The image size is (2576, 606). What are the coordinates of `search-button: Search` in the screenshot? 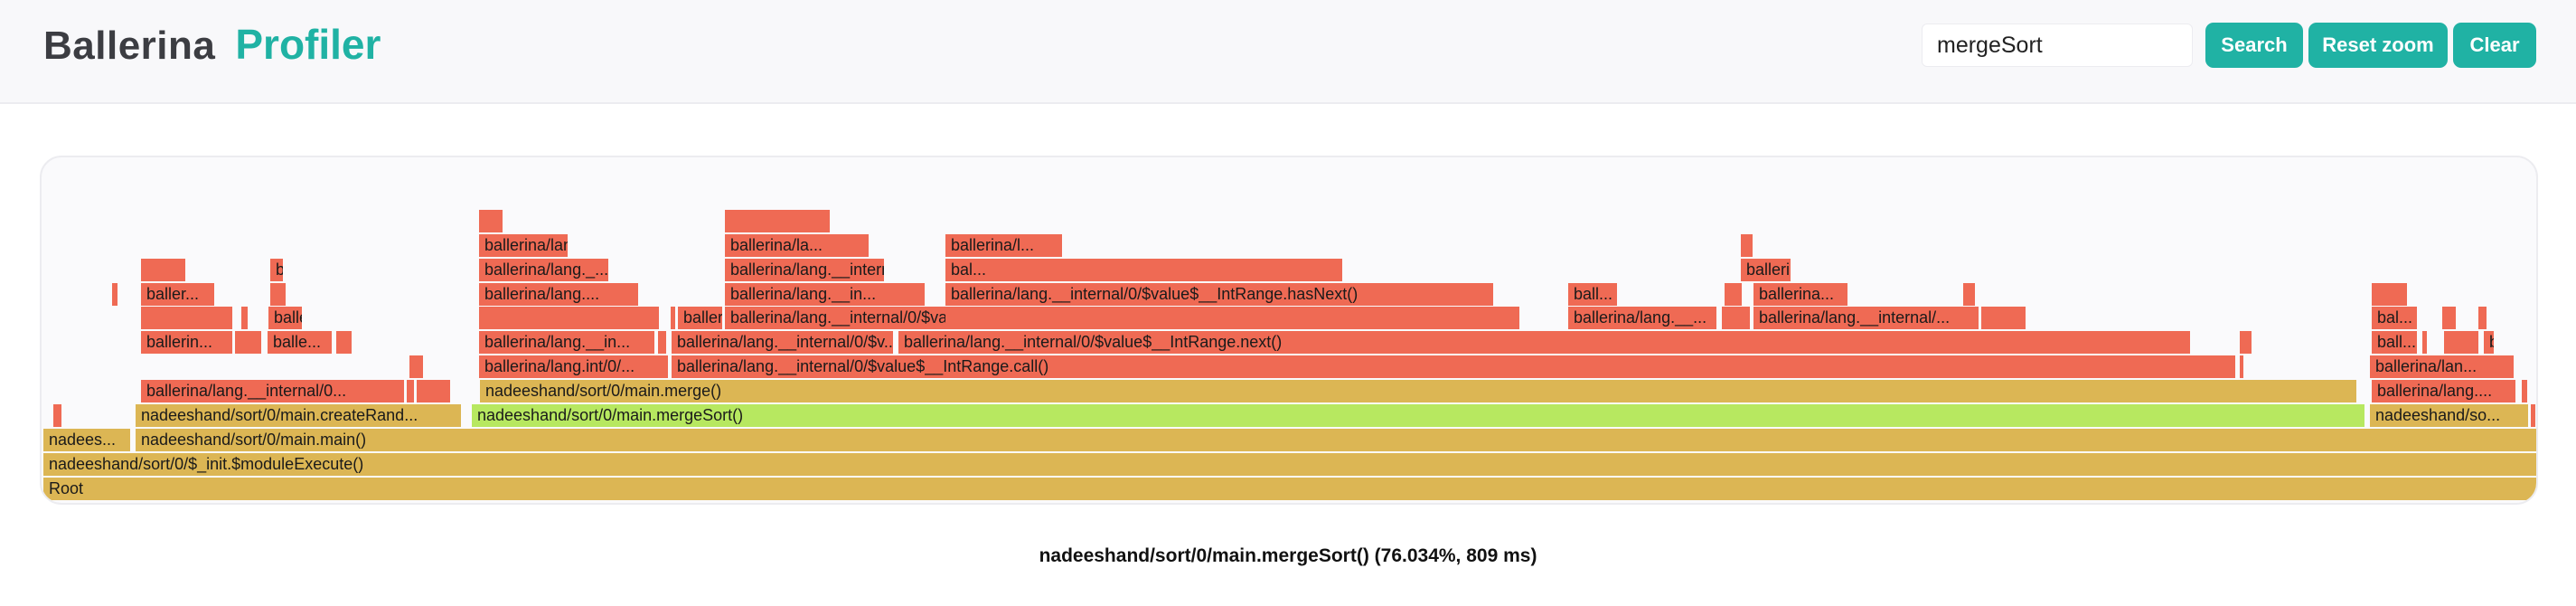 It's located at (2254, 45).